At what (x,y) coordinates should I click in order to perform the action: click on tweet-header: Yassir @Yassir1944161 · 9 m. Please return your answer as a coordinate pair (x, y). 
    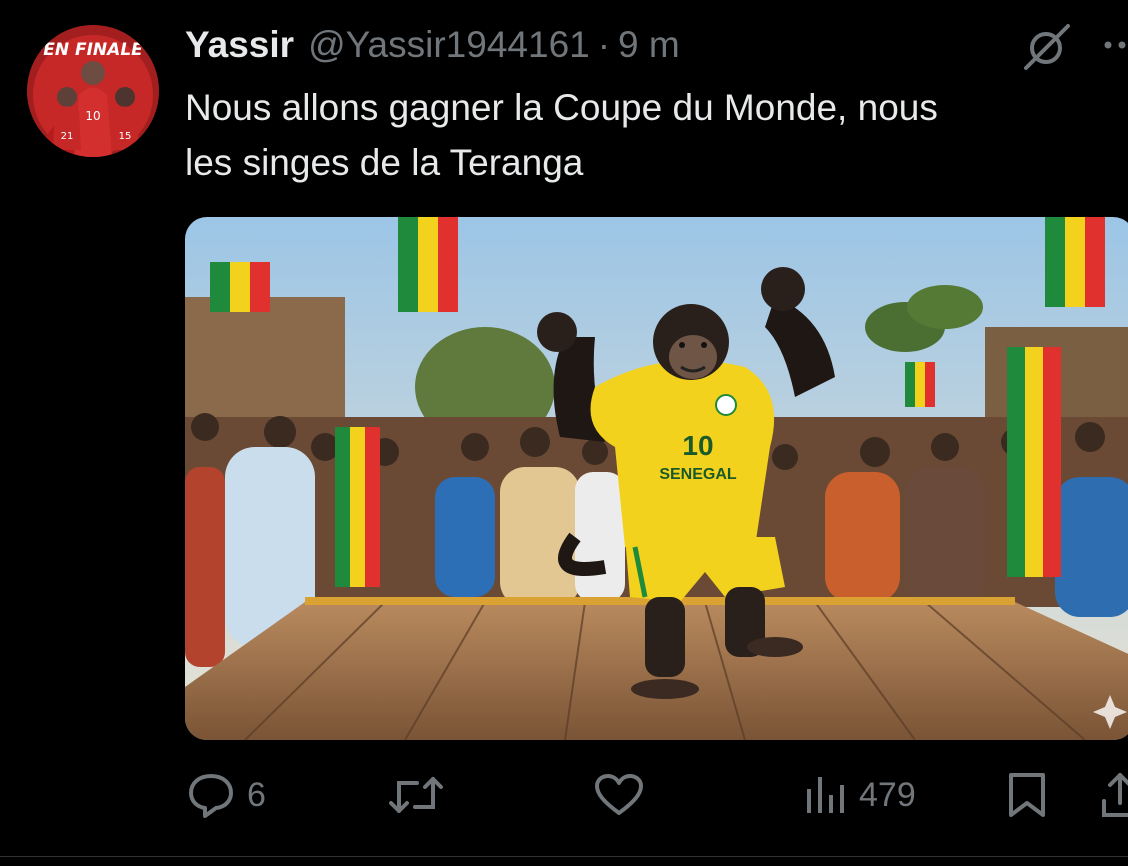
    Looking at the image, I should click on (432, 45).